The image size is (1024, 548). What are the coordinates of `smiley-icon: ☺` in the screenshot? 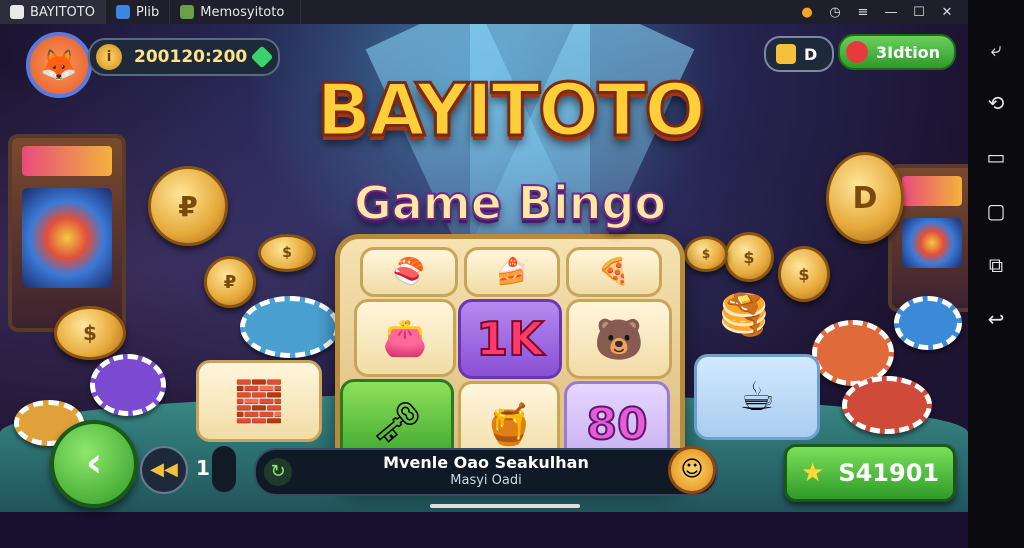 It's located at (692, 470).